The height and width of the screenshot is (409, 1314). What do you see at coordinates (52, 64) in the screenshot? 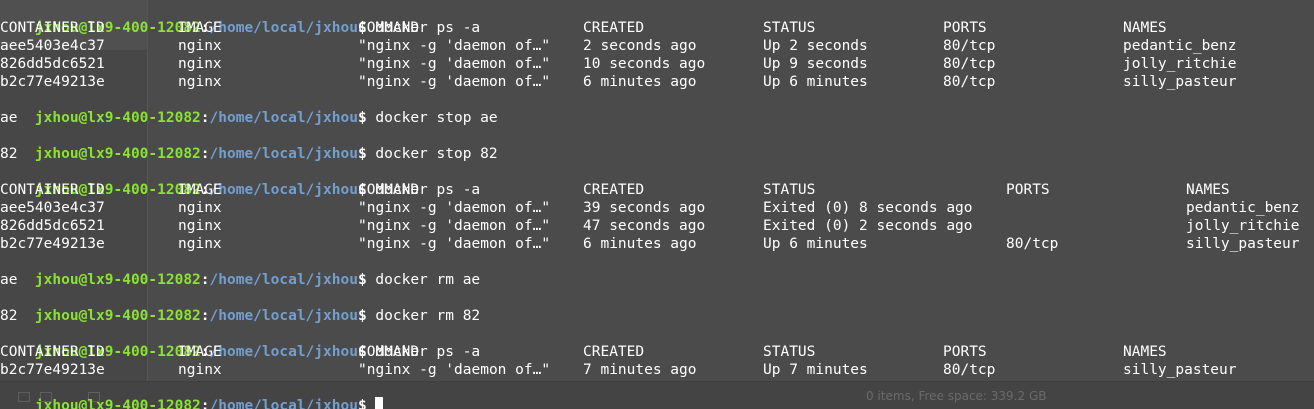
I see `container-id-cell: 826dd5dc6521` at bounding box center [52, 64].